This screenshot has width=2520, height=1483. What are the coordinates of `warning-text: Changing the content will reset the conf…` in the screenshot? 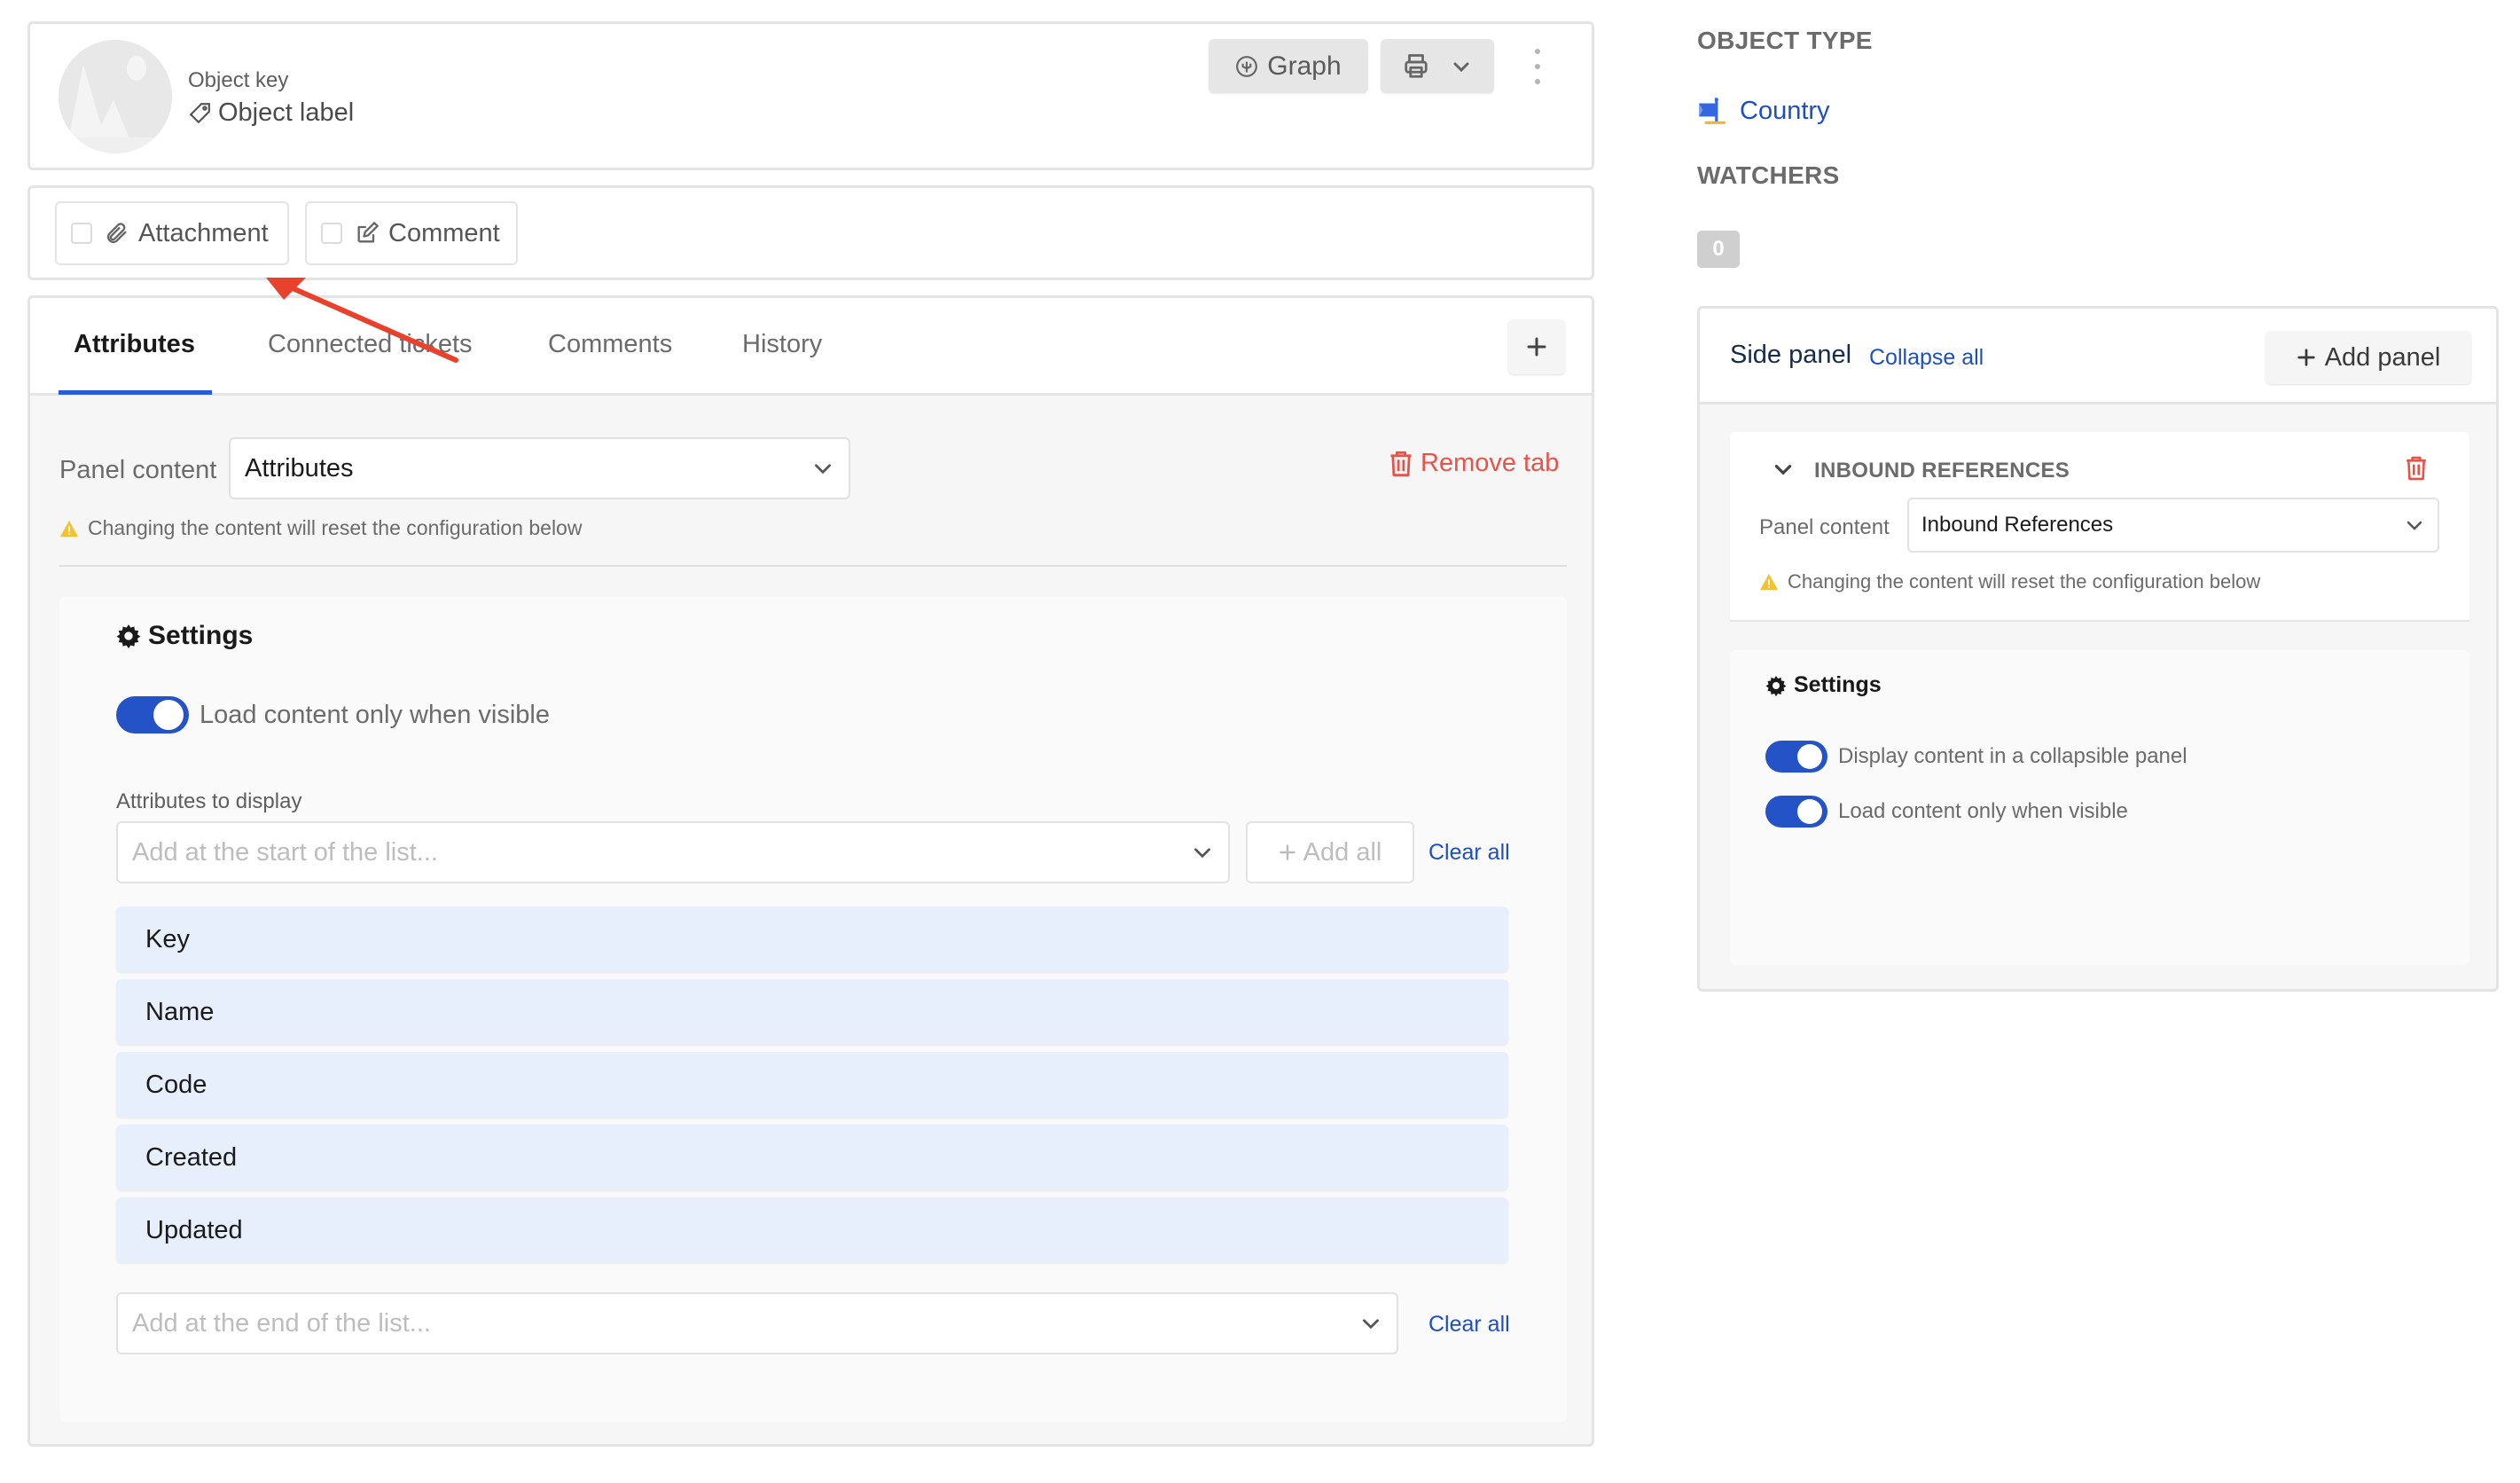 It's located at (336, 527).